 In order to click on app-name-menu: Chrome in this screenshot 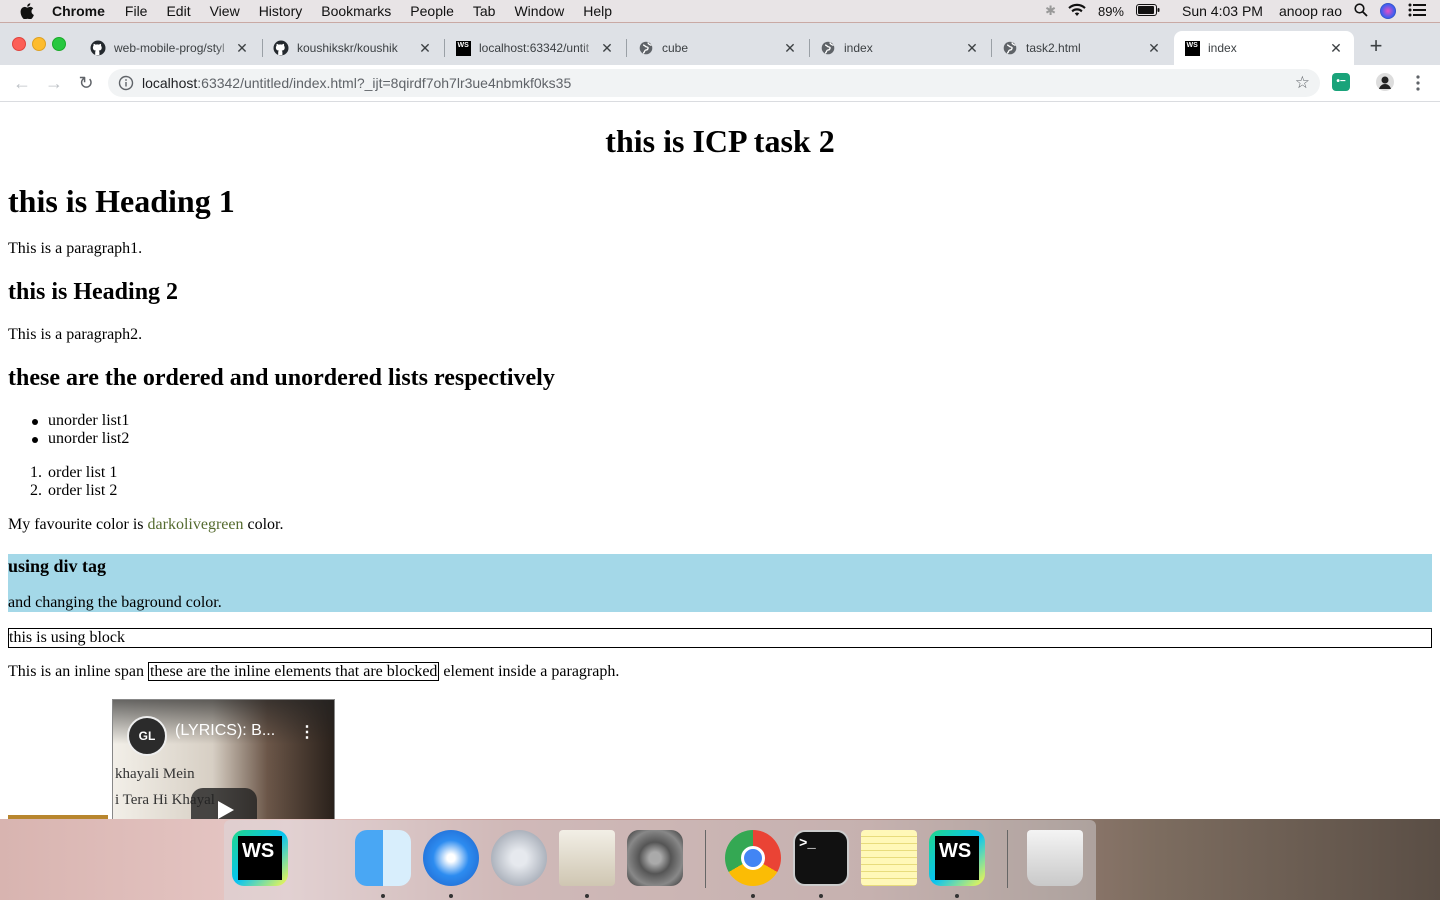, I will do `click(78, 11)`.